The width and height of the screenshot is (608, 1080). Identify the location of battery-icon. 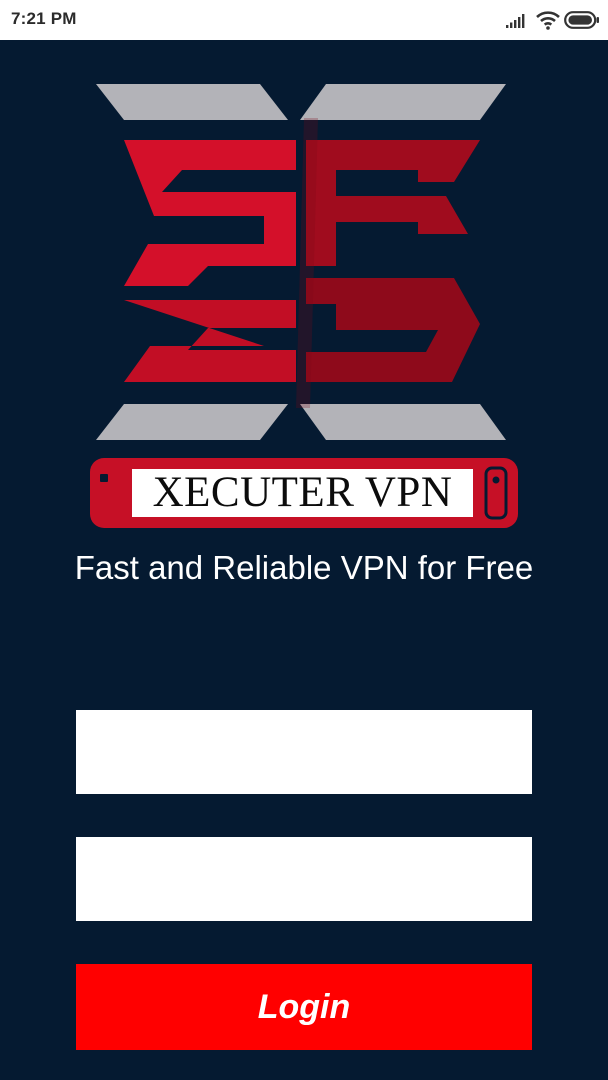
(582, 22).